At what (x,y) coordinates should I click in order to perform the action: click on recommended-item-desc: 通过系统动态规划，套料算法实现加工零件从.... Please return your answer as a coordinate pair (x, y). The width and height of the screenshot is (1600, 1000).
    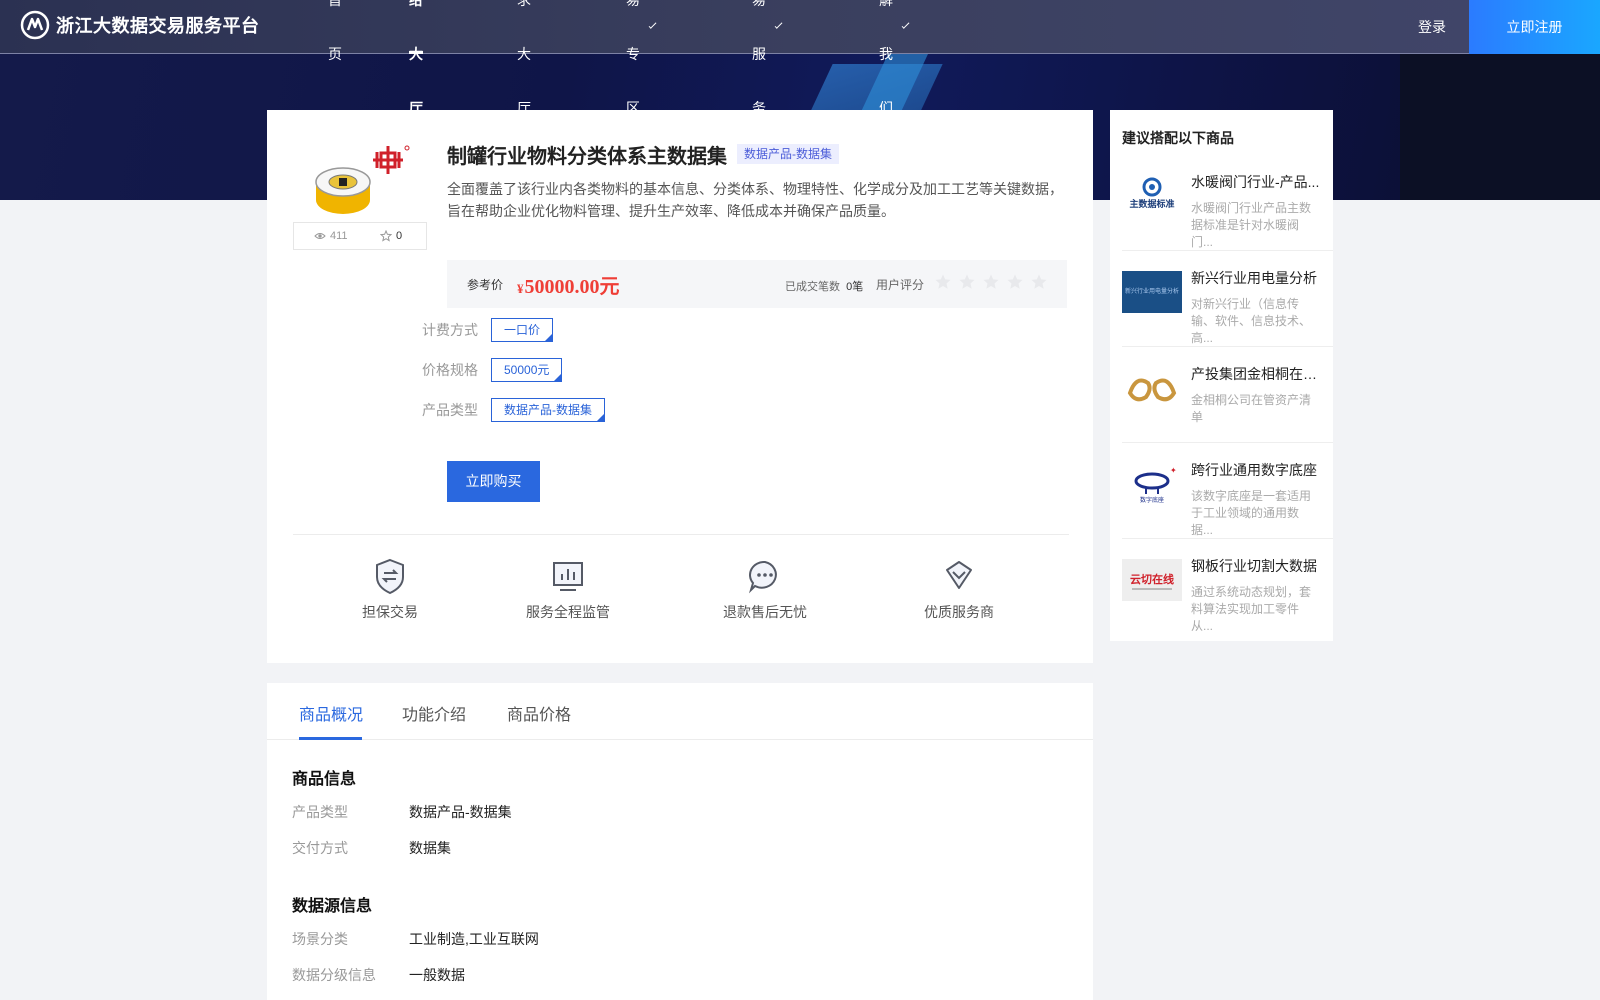
    Looking at the image, I should click on (1251, 609).